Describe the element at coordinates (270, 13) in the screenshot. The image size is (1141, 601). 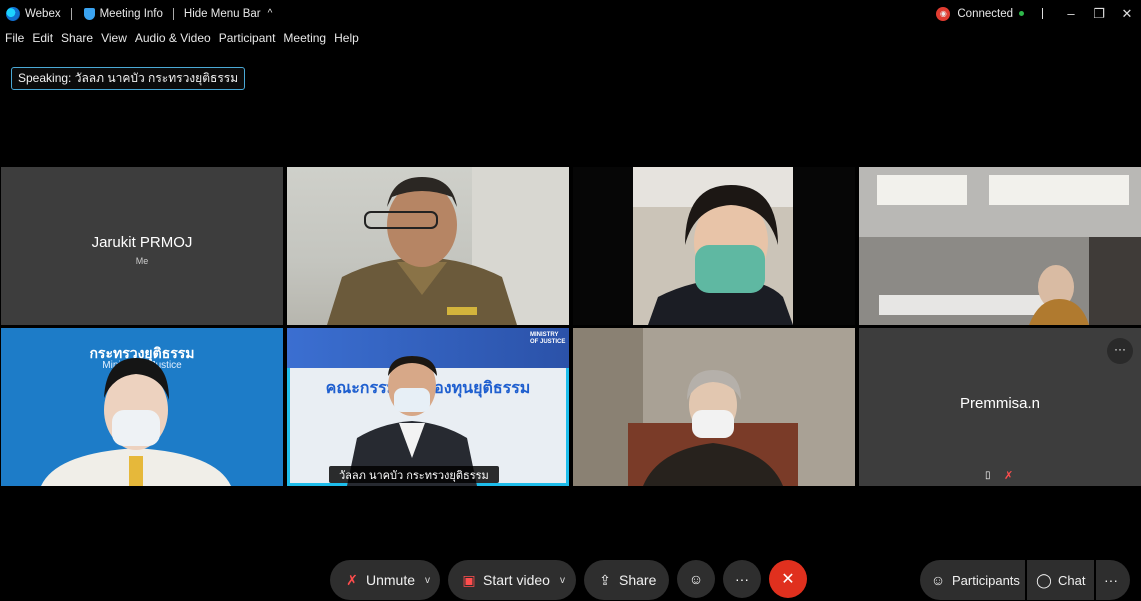
I see `chevron-up-icon: ^` at that location.